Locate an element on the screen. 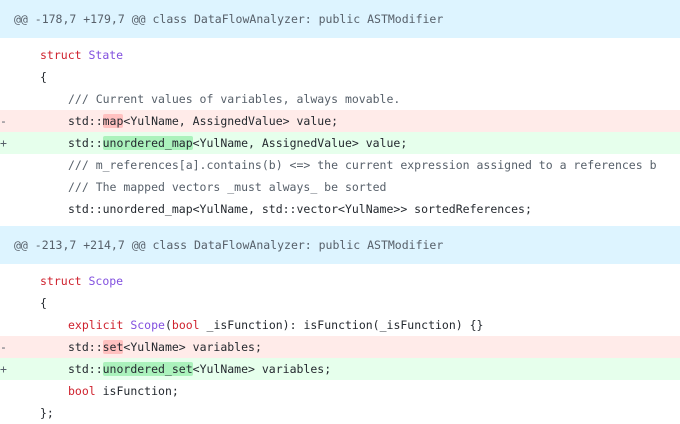 Image resolution: width=680 pixels, height=424 pixels. code-token: State is located at coordinates (106, 55).